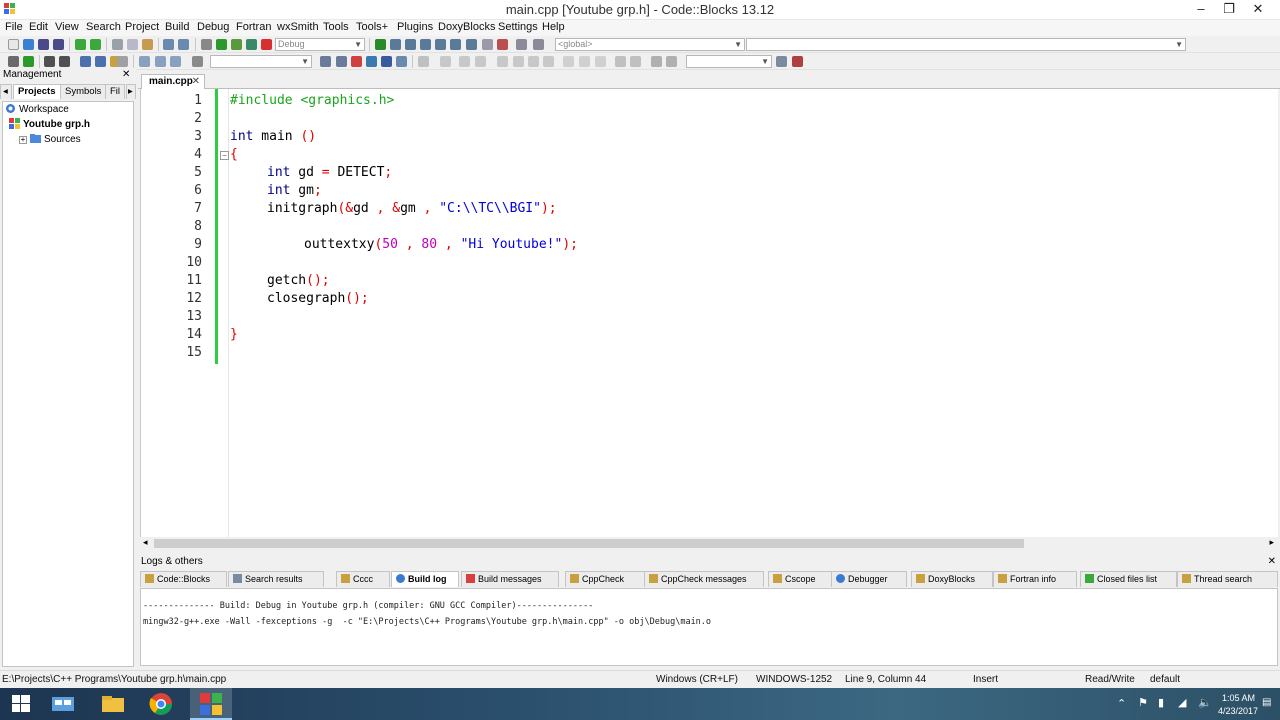  Describe the element at coordinates (1238, 711) in the screenshot. I see `clock-date: 4/23/2017` at that location.